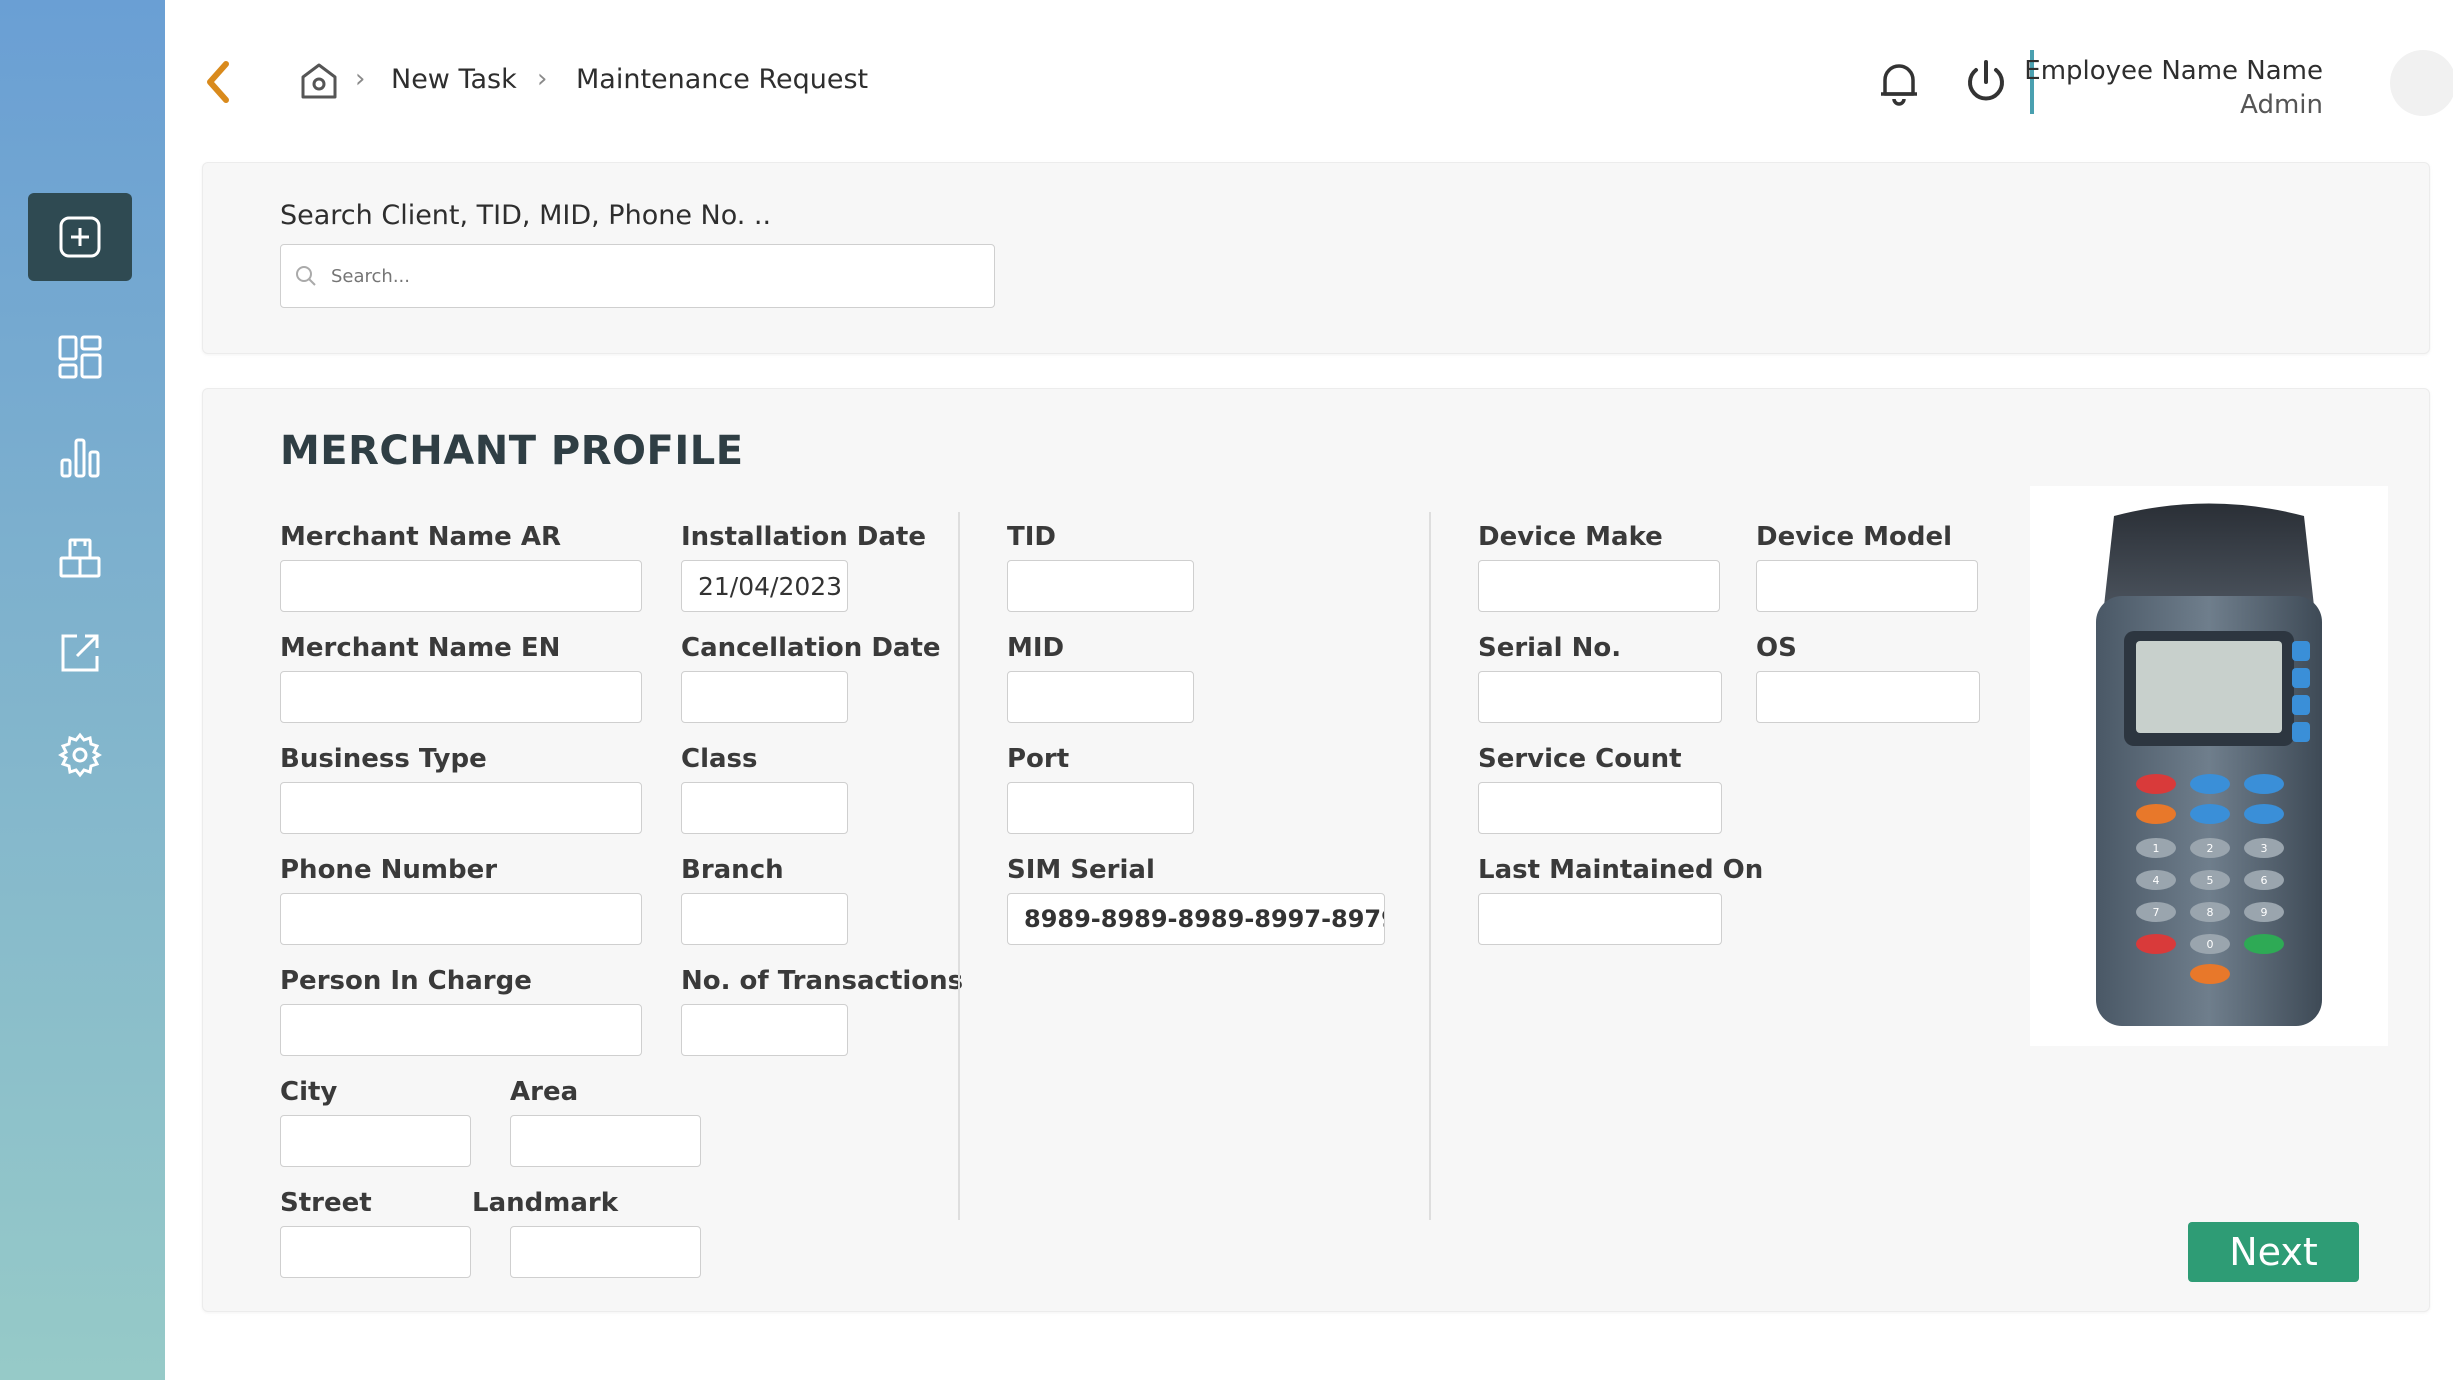 This screenshot has height=1380, width=2453. What do you see at coordinates (1986, 82) in the screenshot?
I see `power-icon` at bounding box center [1986, 82].